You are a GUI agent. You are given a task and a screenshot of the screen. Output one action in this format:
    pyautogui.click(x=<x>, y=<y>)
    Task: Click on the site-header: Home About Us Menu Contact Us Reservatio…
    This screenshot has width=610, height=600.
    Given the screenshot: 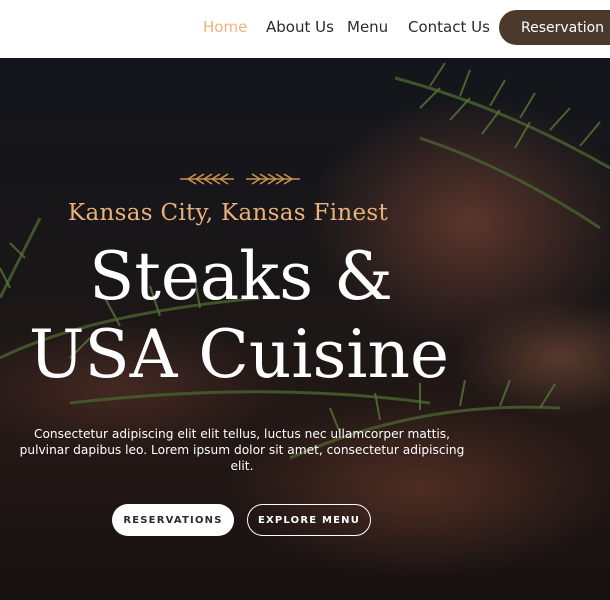 What is the action you would take?
    pyautogui.click(x=305, y=29)
    